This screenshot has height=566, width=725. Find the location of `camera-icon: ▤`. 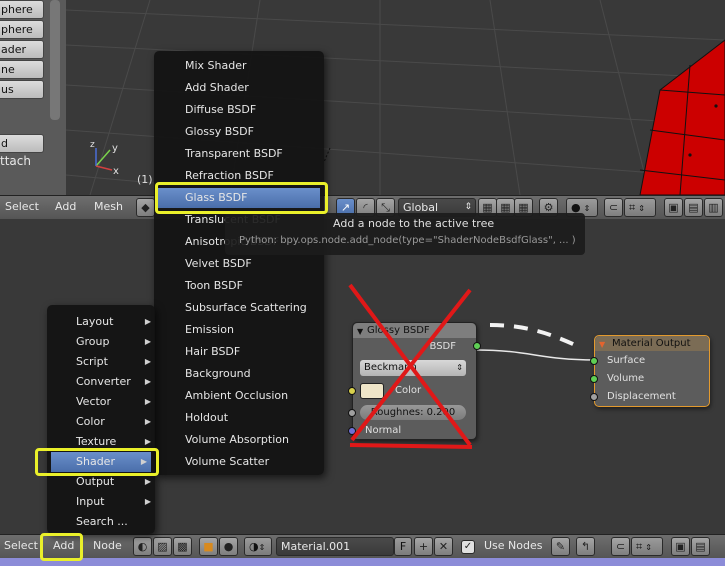

camera-icon: ▤ is located at coordinates (693, 207).